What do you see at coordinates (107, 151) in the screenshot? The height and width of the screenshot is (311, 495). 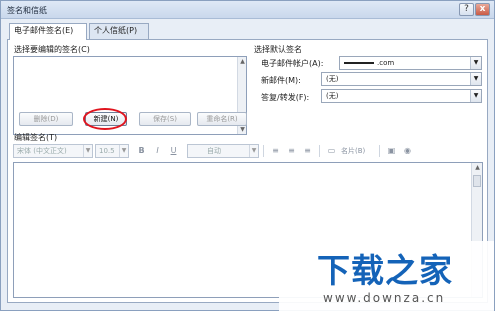 I see `font-size-value: 10.5` at bounding box center [107, 151].